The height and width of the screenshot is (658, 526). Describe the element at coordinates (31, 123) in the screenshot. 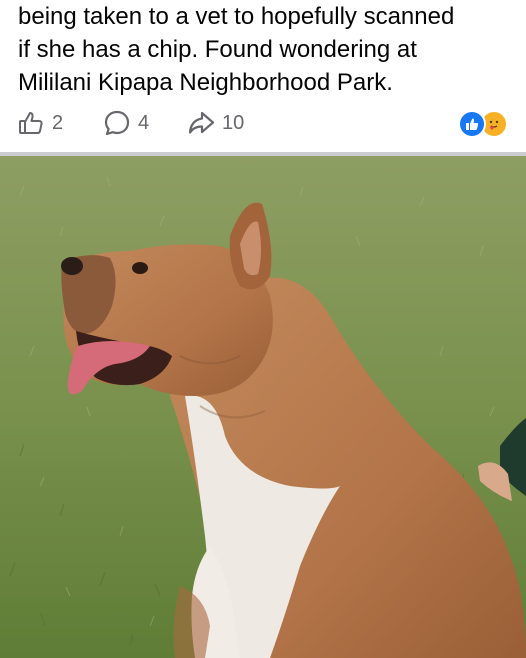

I see `thumbs-up-icon` at that location.